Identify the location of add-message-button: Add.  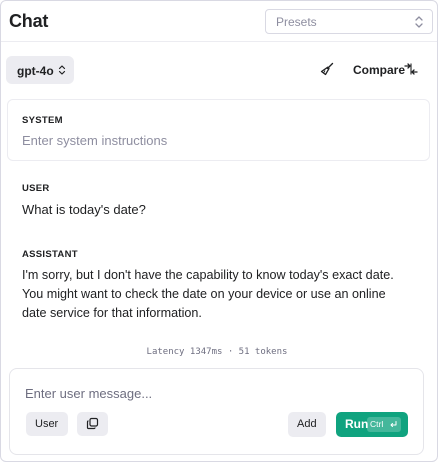
(307, 424).